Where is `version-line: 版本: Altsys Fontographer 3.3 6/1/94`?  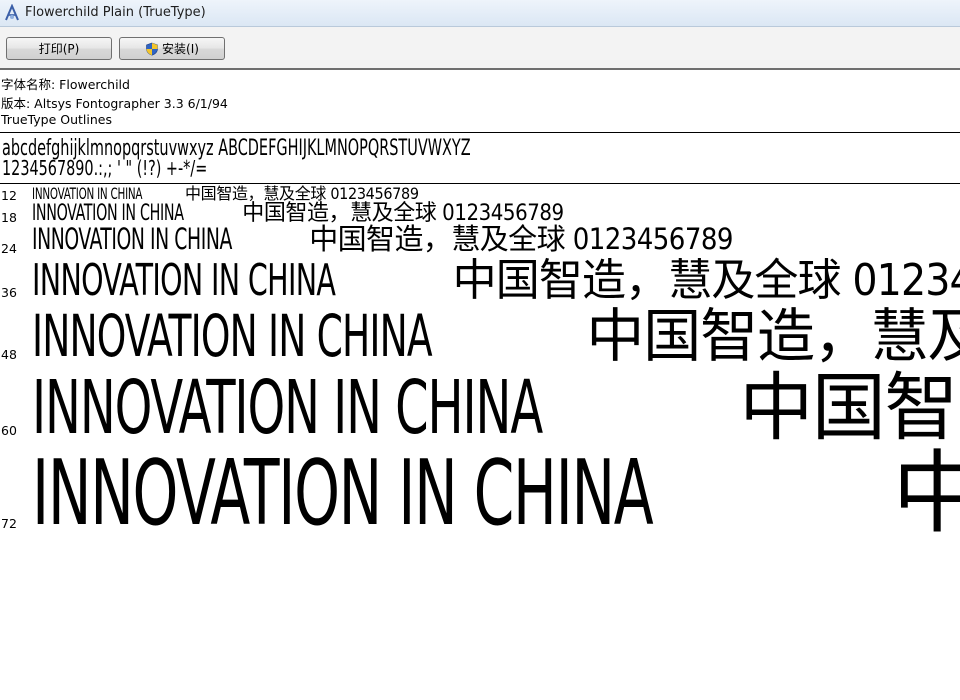 version-line: 版本: Altsys Fontographer 3.3 6/1/94 is located at coordinates (114, 103).